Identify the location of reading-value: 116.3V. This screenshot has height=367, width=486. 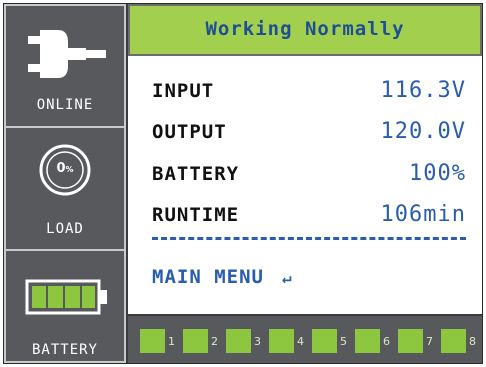
(423, 90).